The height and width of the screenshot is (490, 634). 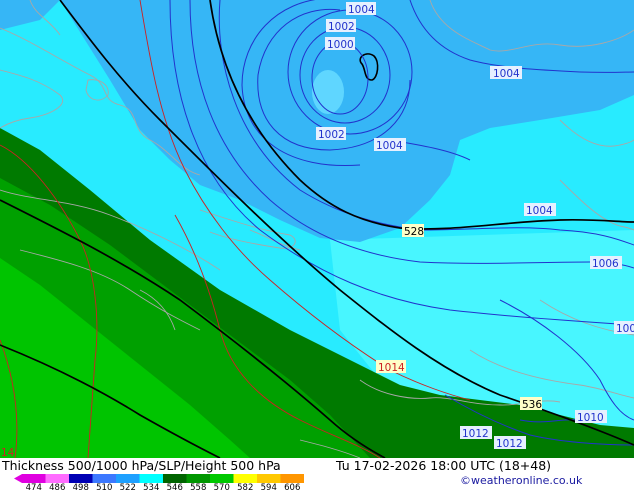 I want to click on scale-arrow-left, so click(x=18, y=478).